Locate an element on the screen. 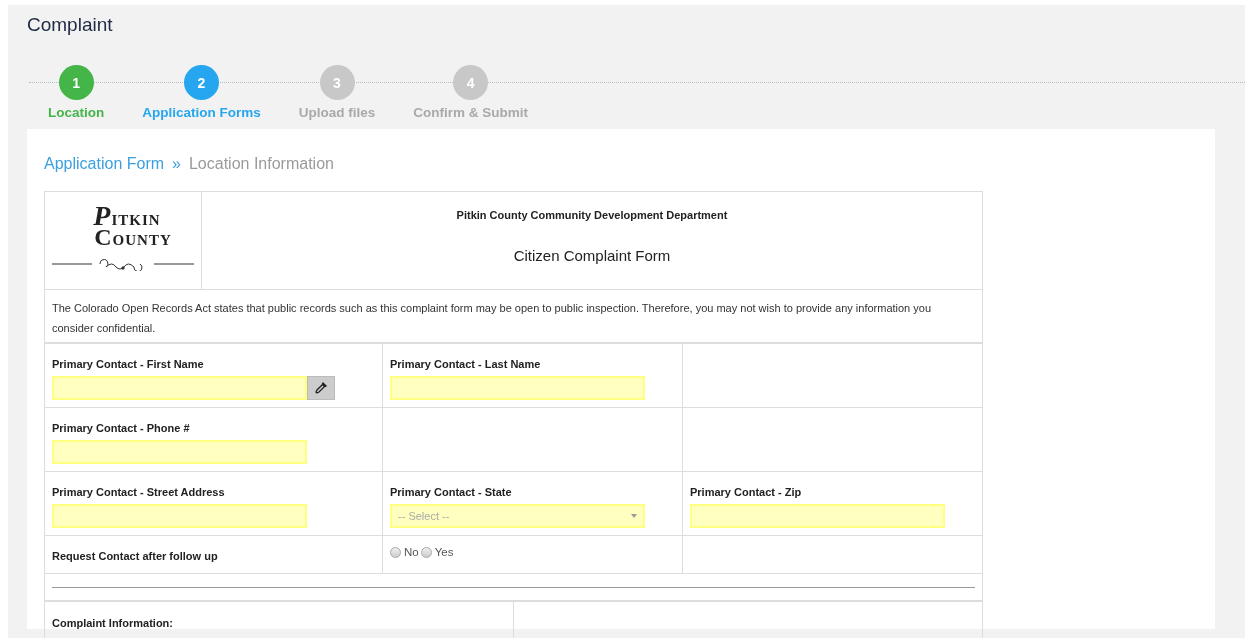 The image size is (1250, 638). radio-label: Yes is located at coordinates (444, 552).